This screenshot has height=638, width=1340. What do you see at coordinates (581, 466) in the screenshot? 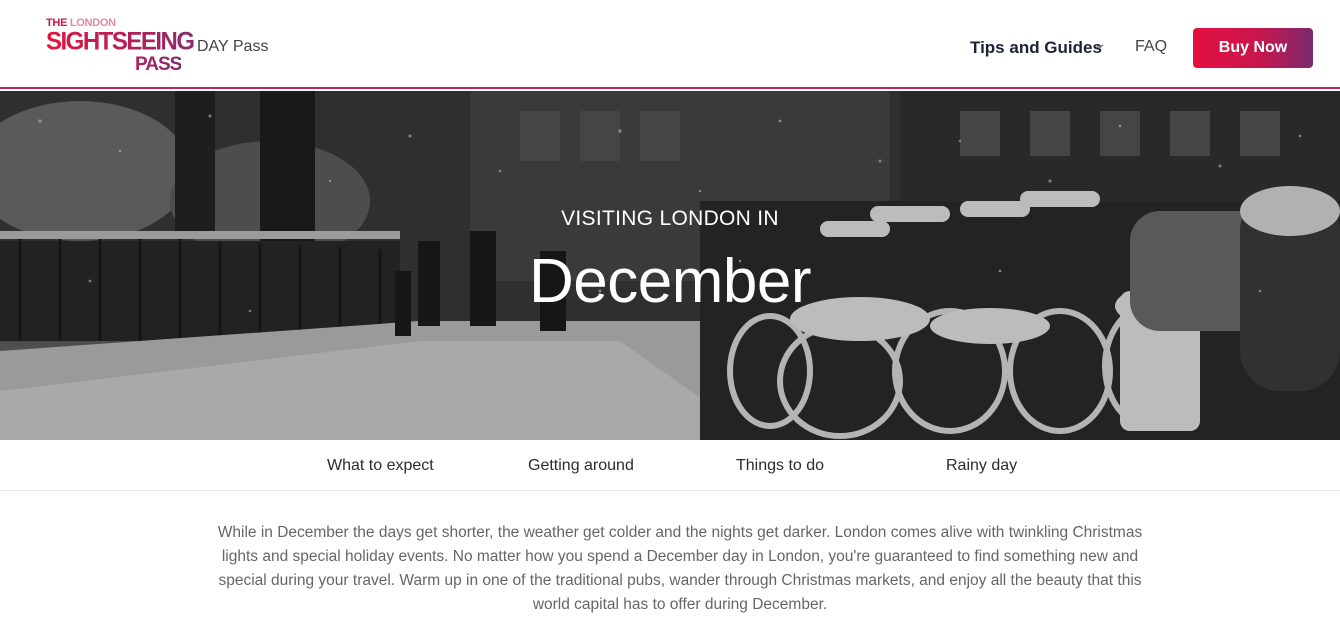
I see `section-nav-getting-around: Getting around` at bounding box center [581, 466].